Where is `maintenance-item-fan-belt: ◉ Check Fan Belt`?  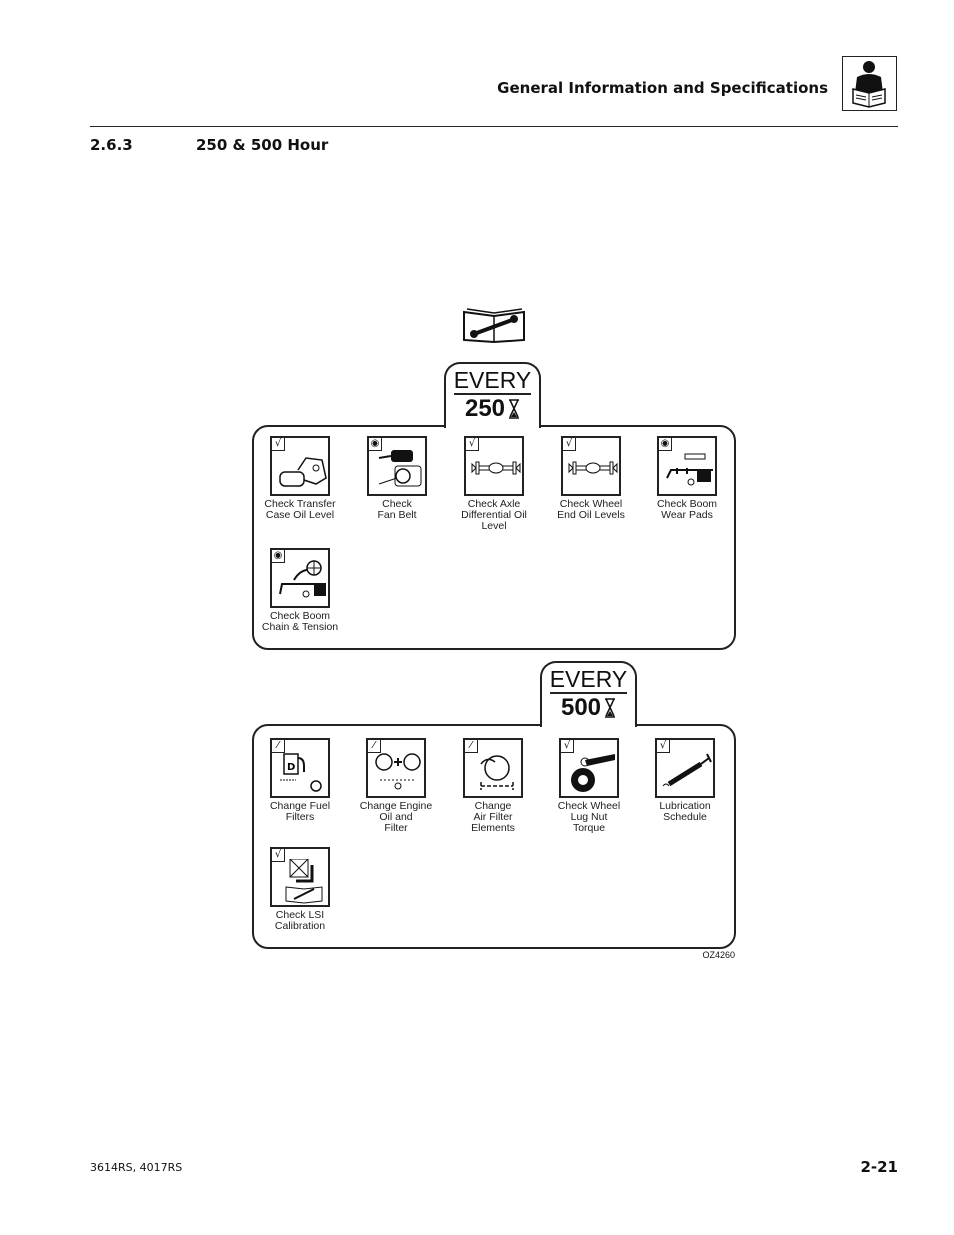
maintenance-item-fan-belt: ◉ Check Fan Belt is located at coordinates (397, 478).